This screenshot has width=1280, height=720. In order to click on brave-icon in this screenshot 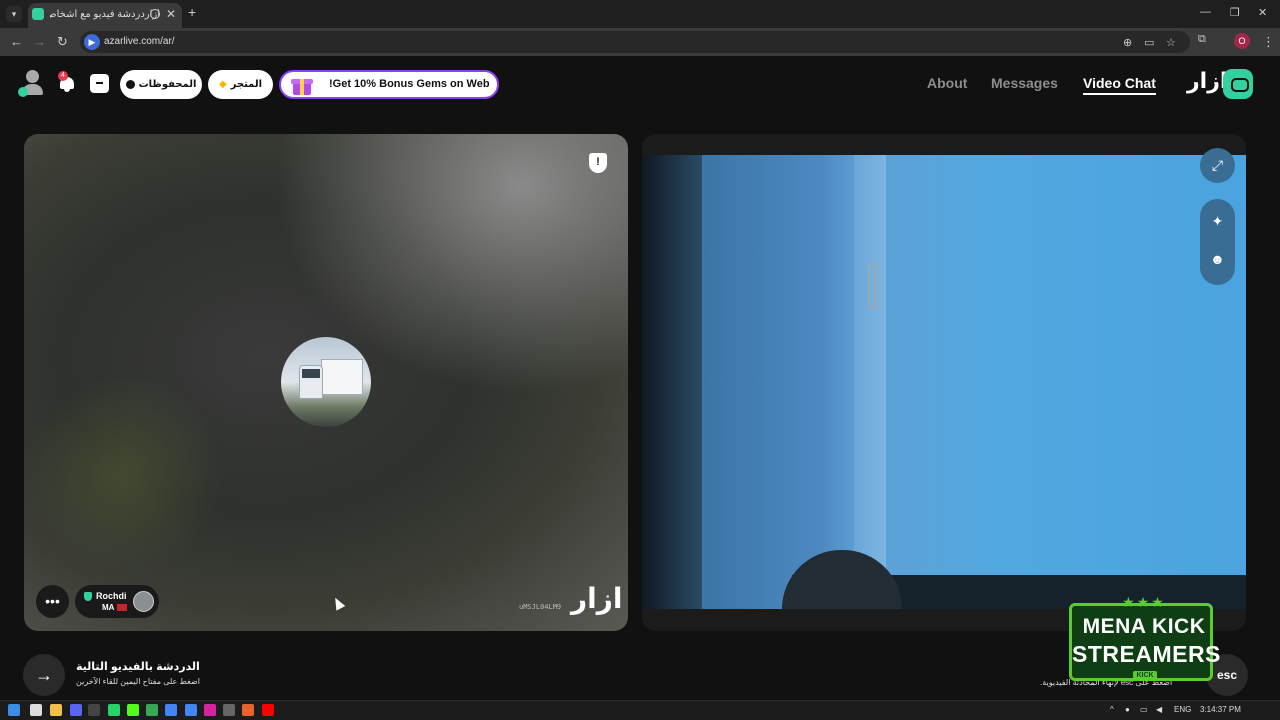, I will do `click(248, 710)`.